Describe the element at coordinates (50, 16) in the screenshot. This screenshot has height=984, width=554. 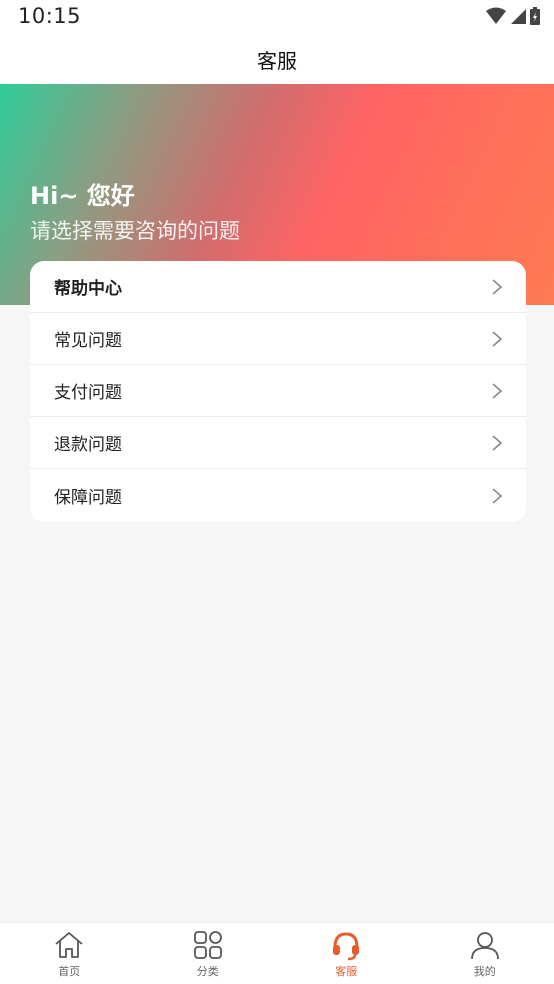
I see `status-time: 10:15` at that location.